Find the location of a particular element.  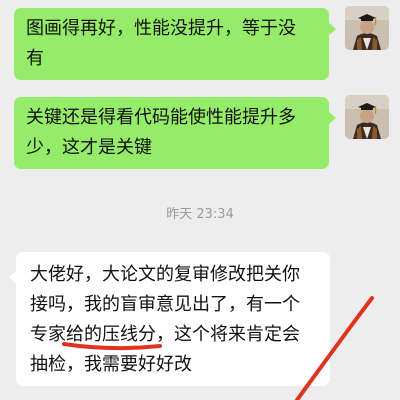

message-bubble-outgoing: 关键还是得看代码能使性能提升多 少，这才是关键 is located at coordinates (175, 133).